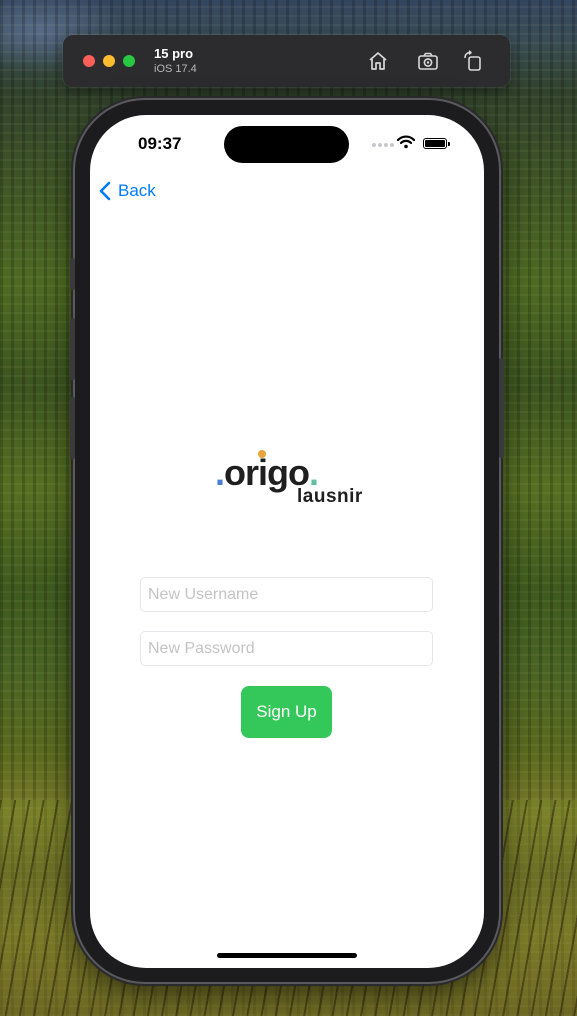 This screenshot has width=577, height=1016. I want to click on power-button, so click(501, 408).